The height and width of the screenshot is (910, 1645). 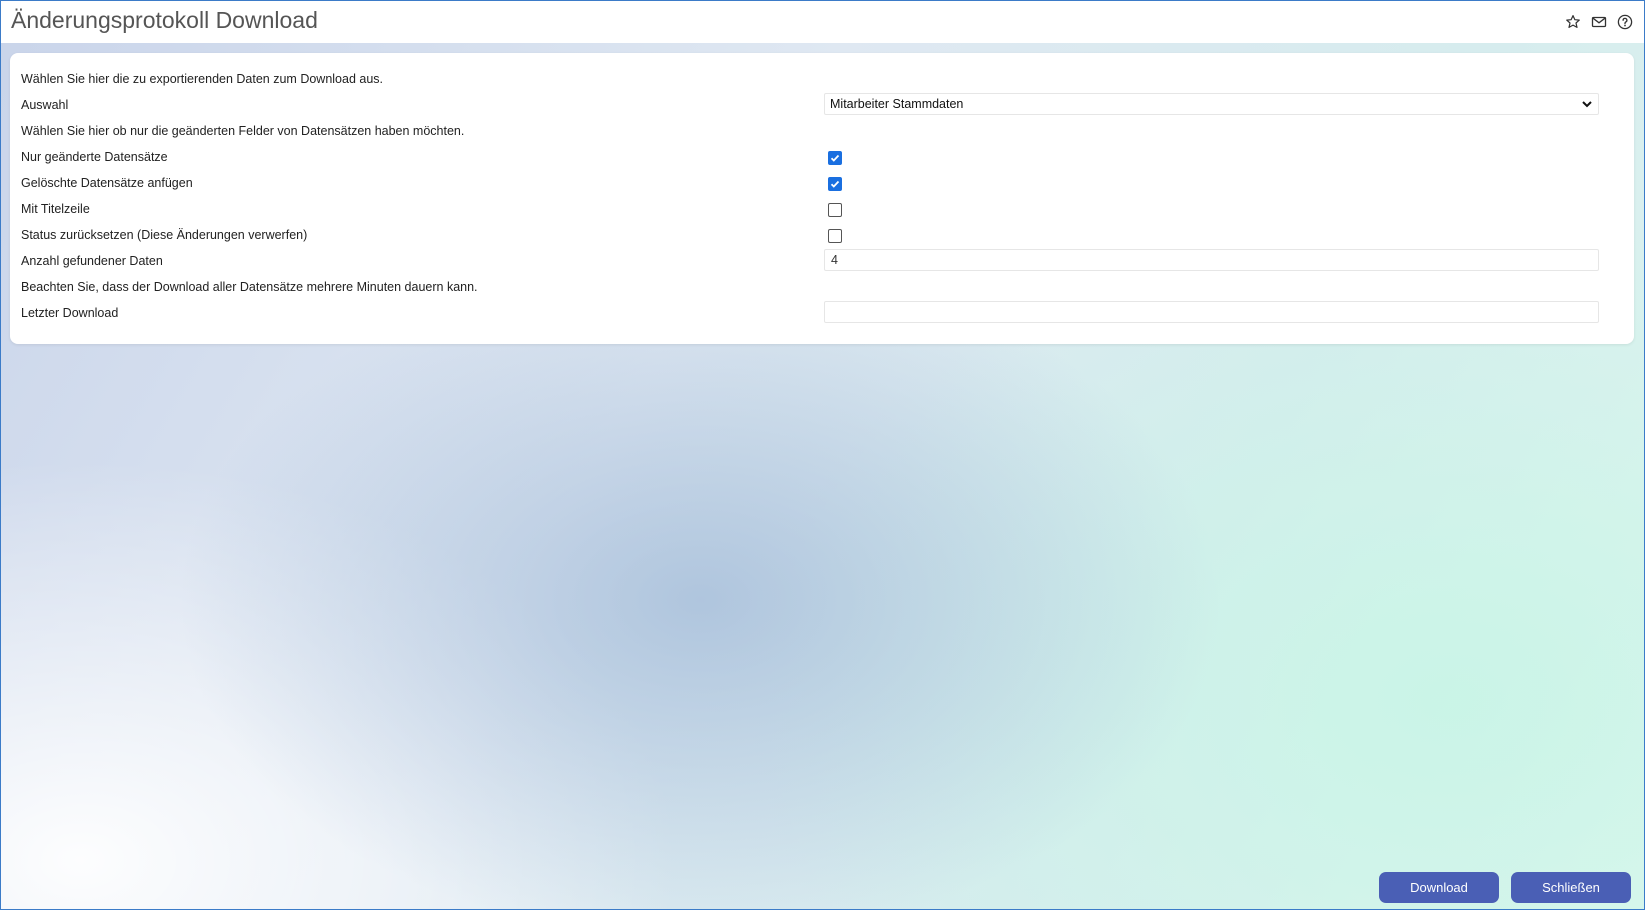 What do you see at coordinates (1211, 312) in the screenshot?
I see `letzter-download-field` at bounding box center [1211, 312].